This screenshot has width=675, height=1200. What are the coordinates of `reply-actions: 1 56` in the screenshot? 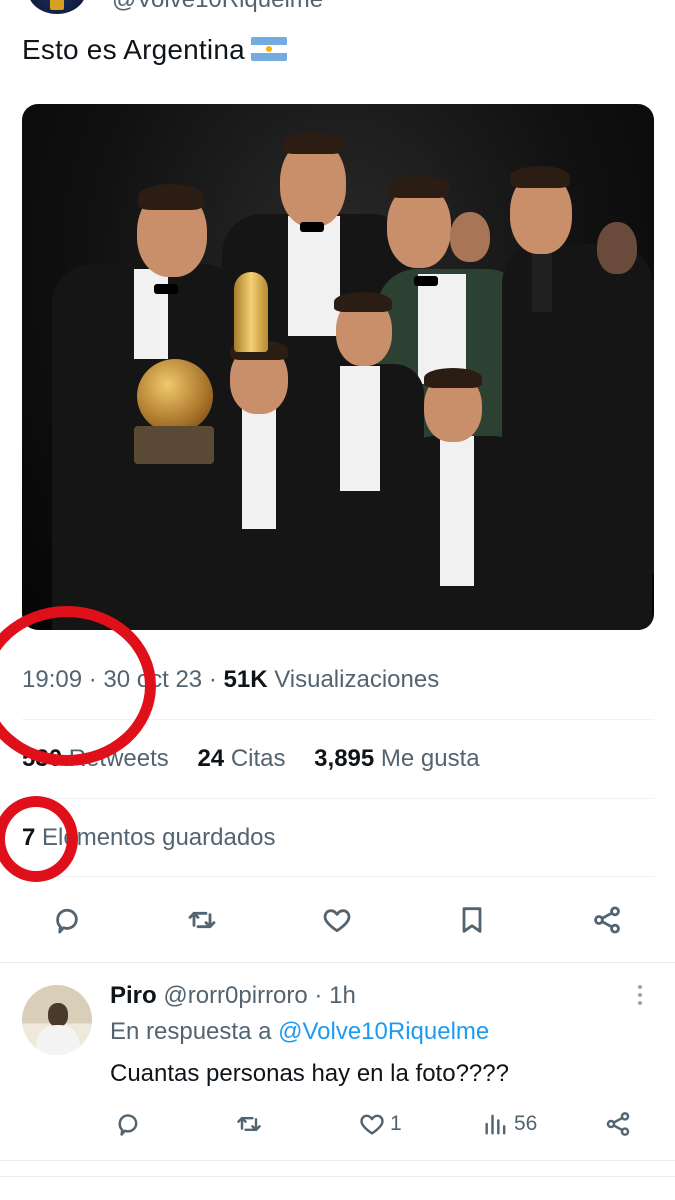 It's located at (337, 1126).